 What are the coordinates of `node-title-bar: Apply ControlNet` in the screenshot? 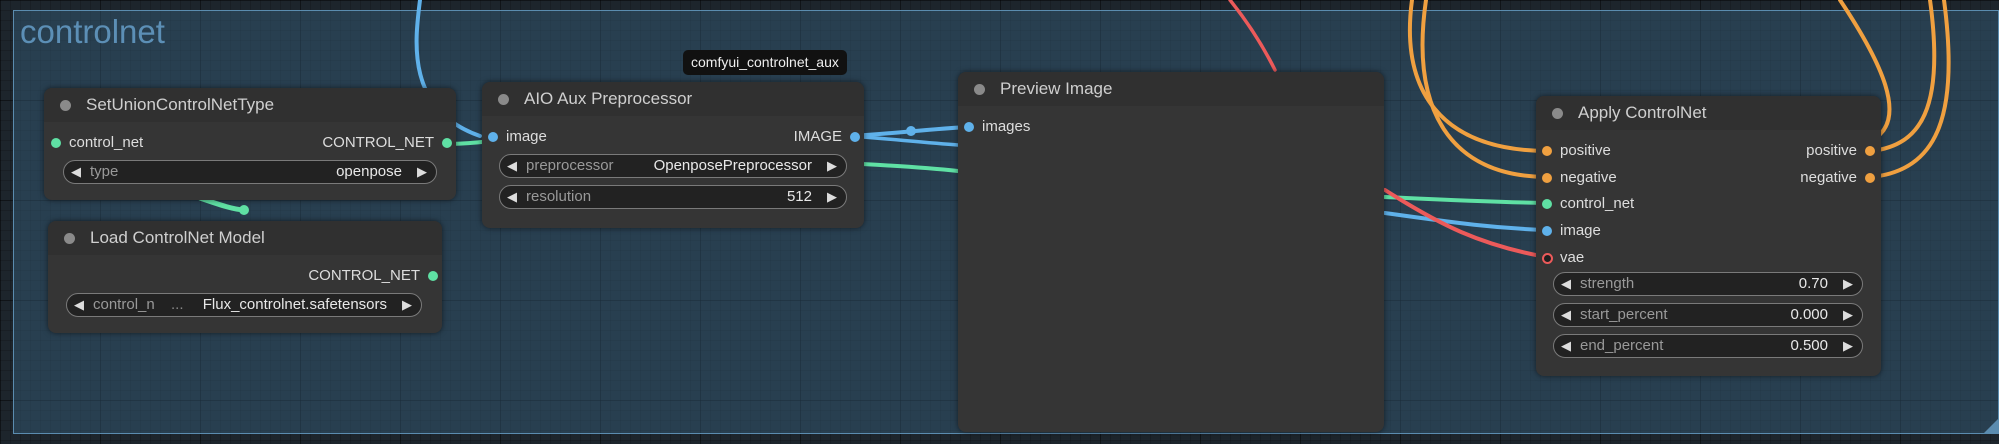 It's located at (1708, 113).